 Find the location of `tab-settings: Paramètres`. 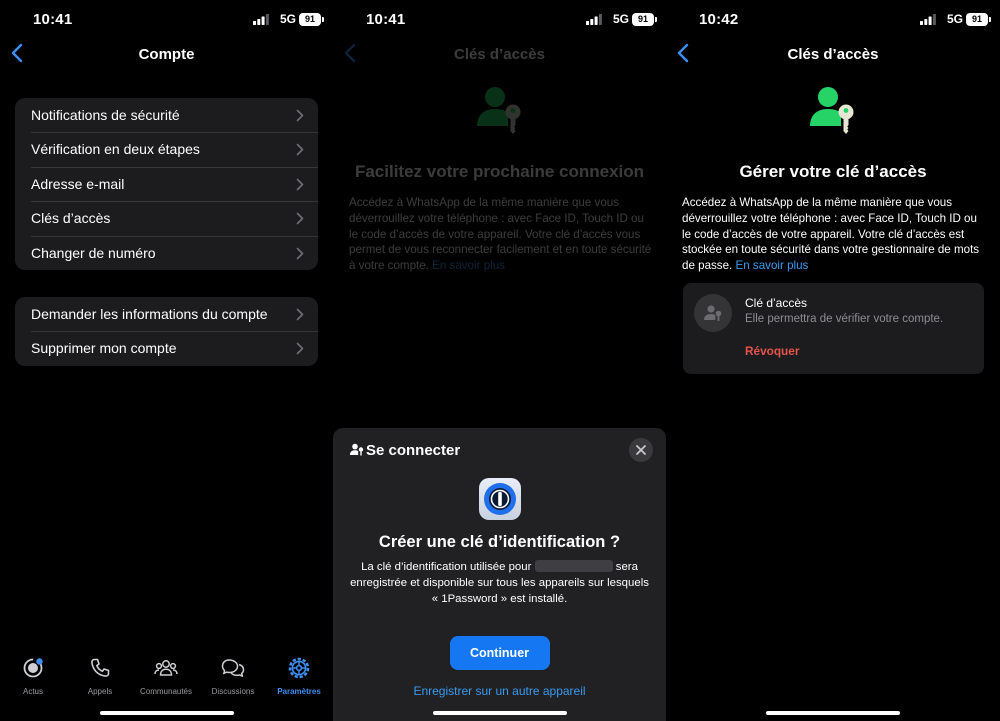

tab-settings: Paramètres is located at coordinates (299, 676).